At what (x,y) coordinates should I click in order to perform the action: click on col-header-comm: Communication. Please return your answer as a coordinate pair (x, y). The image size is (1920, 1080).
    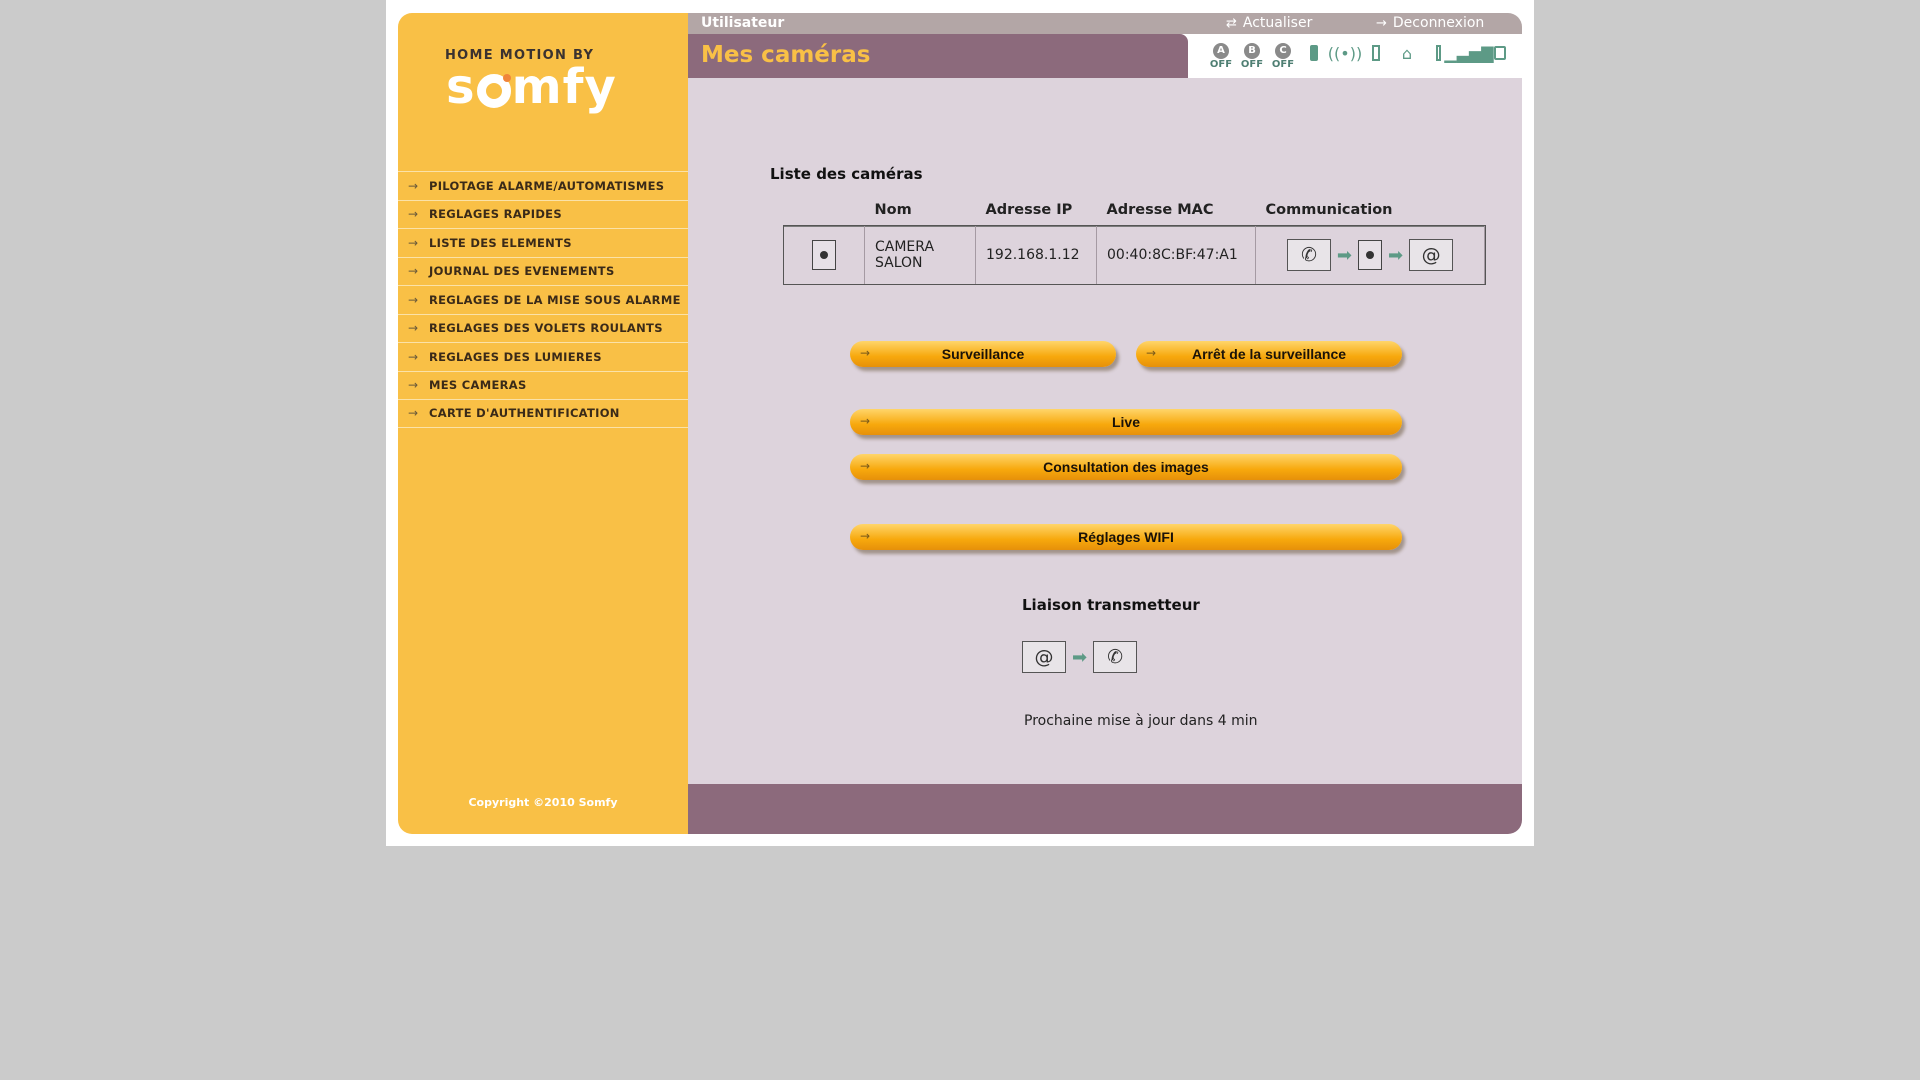
    Looking at the image, I should click on (1329, 209).